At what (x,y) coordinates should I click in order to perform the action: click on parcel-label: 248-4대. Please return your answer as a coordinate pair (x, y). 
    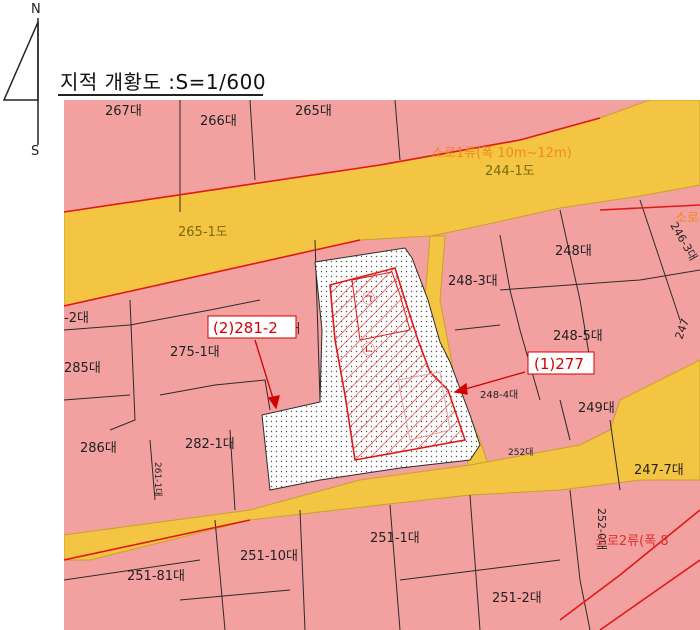
    Looking at the image, I should click on (499, 395).